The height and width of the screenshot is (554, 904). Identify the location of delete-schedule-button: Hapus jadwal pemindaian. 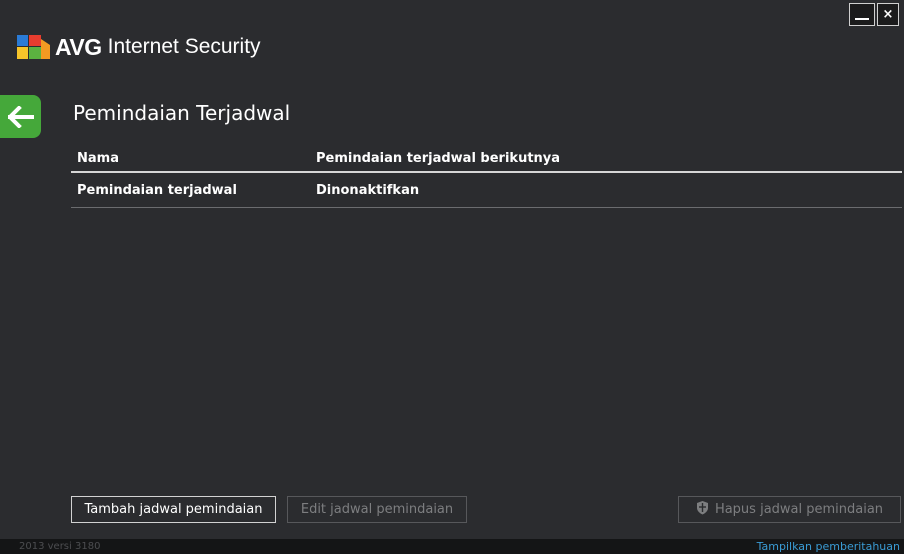
(789, 509).